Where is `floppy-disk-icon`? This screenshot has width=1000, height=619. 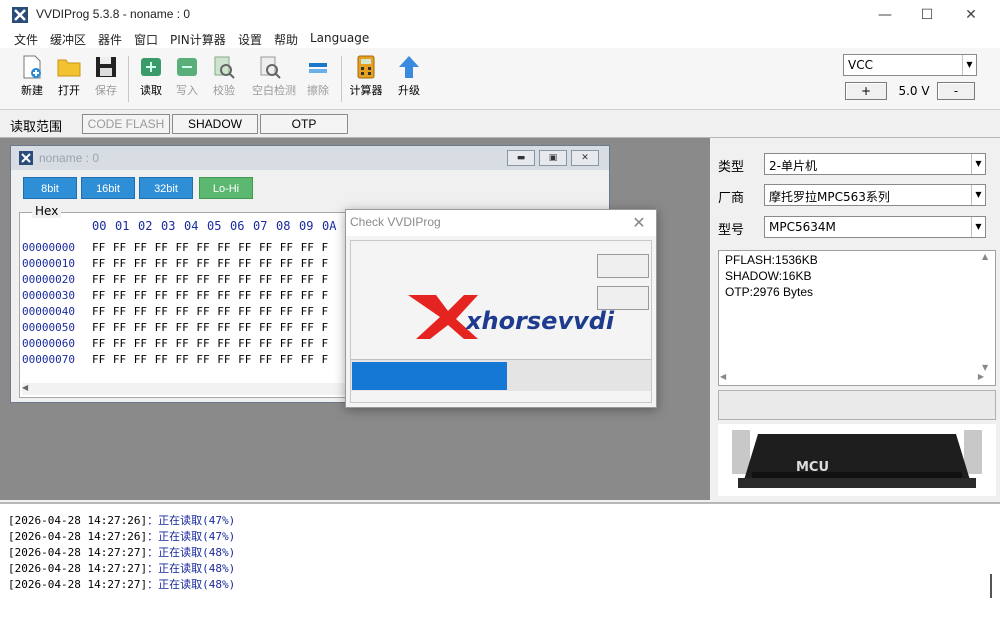
floppy-disk-icon is located at coordinates (106, 67).